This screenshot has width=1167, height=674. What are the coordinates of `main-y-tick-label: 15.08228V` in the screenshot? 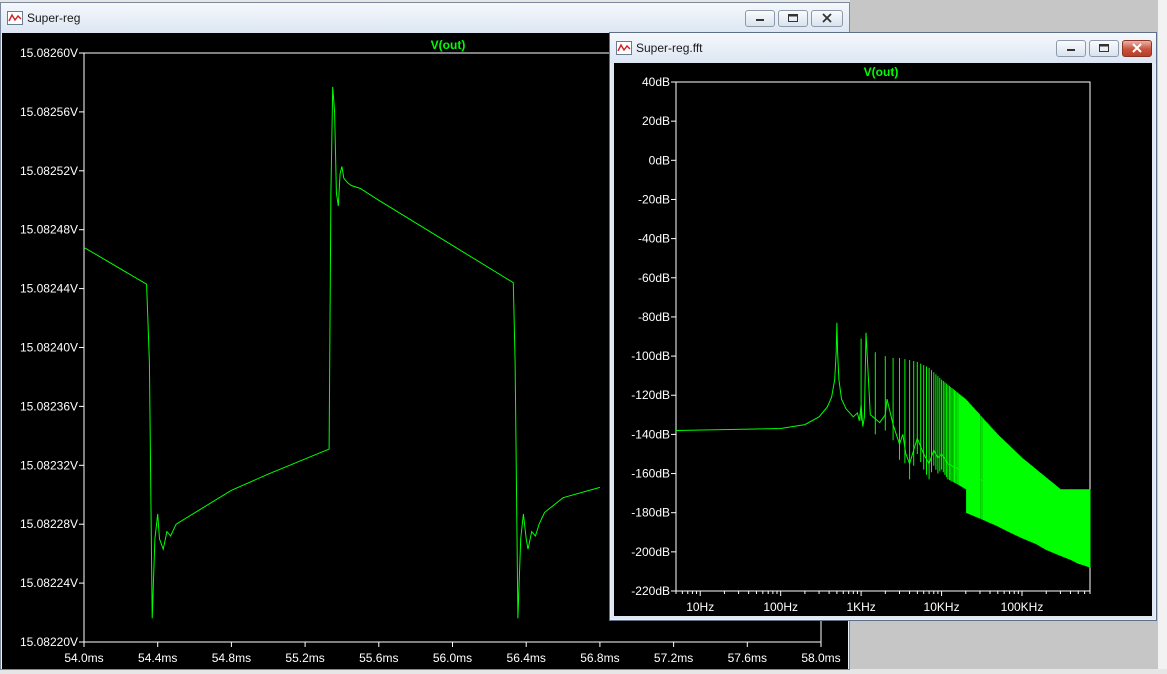 It's located at (49, 524).